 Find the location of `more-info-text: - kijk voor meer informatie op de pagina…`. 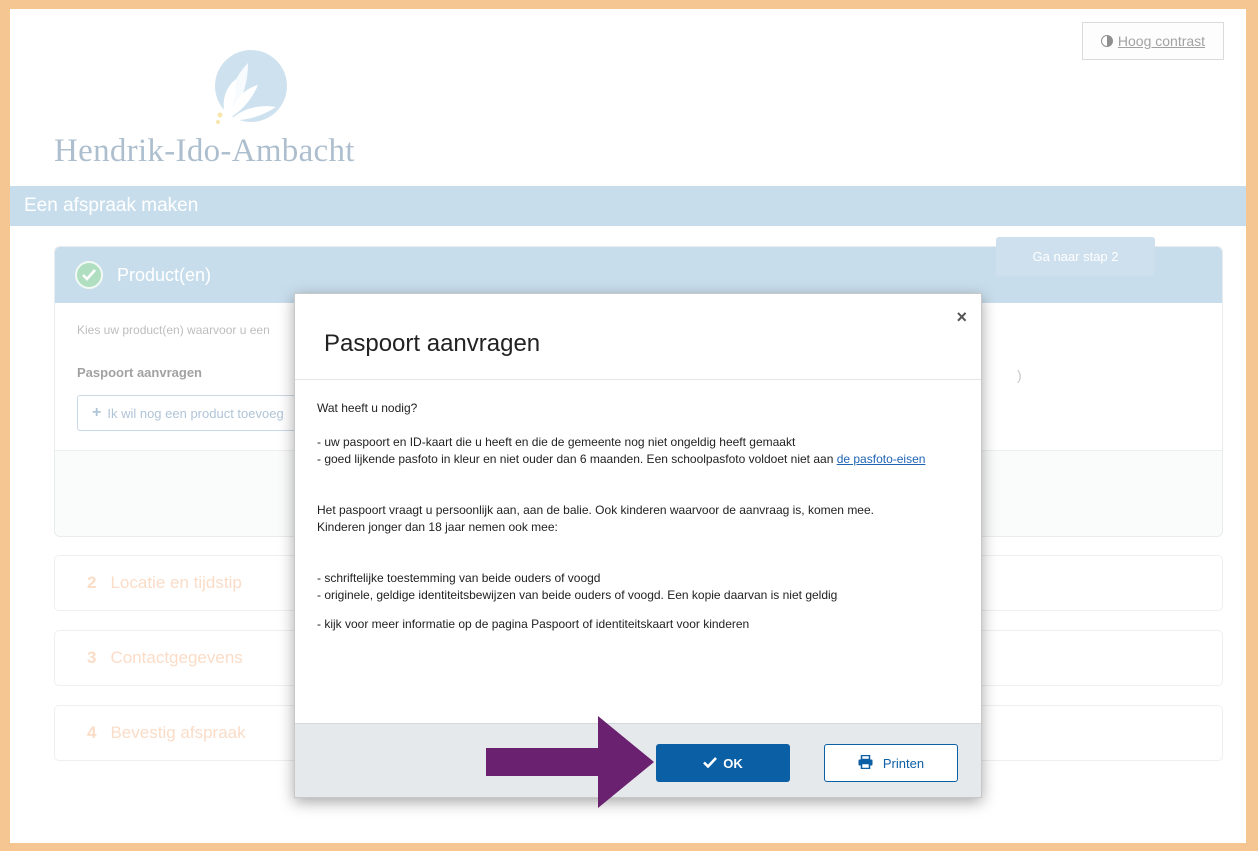

more-info-text: - kijk voor meer informatie op de pagina… is located at coordinates (533, 624).